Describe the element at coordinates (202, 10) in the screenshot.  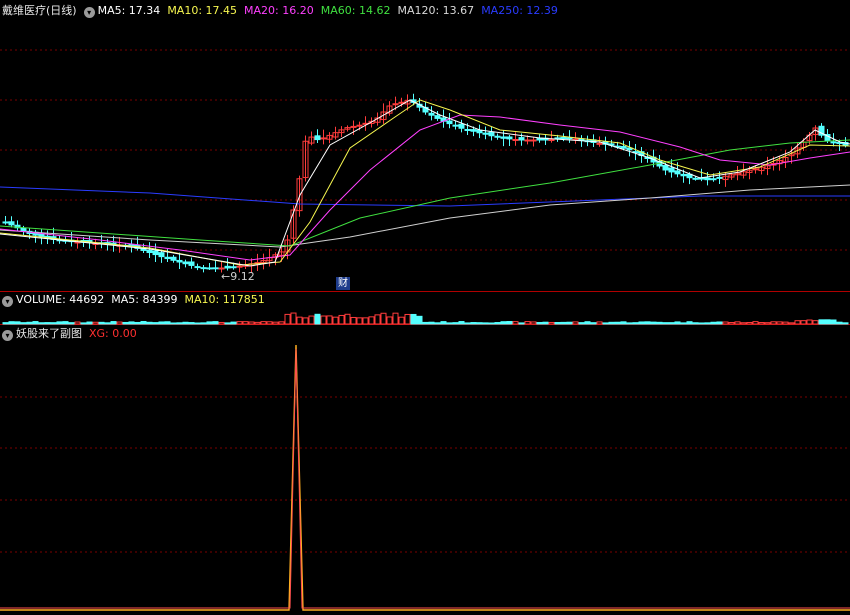
I see `ma10-label: MA10: 17.45` at that location.